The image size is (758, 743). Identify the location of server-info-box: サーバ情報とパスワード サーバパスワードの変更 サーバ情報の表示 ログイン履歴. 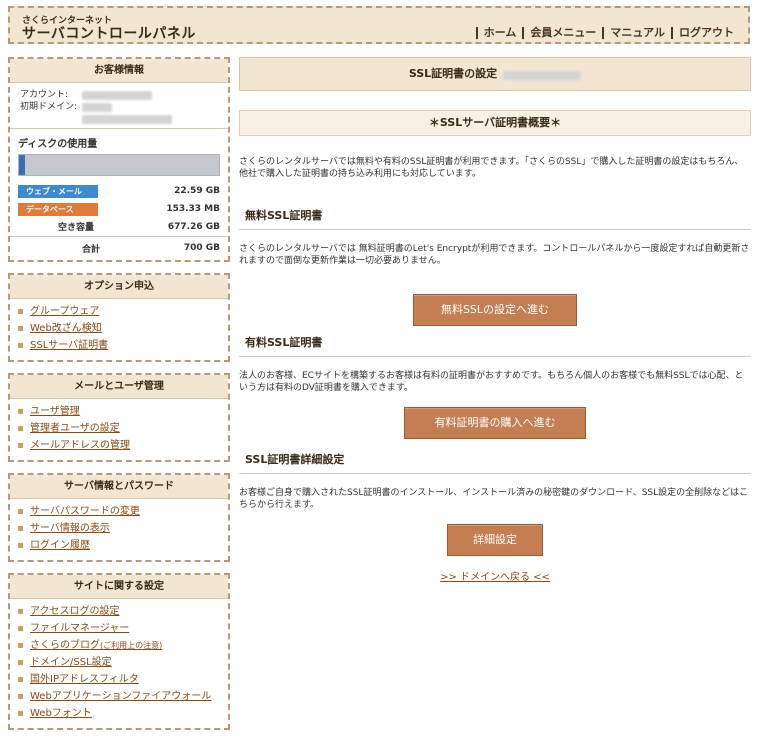
(119, 517).